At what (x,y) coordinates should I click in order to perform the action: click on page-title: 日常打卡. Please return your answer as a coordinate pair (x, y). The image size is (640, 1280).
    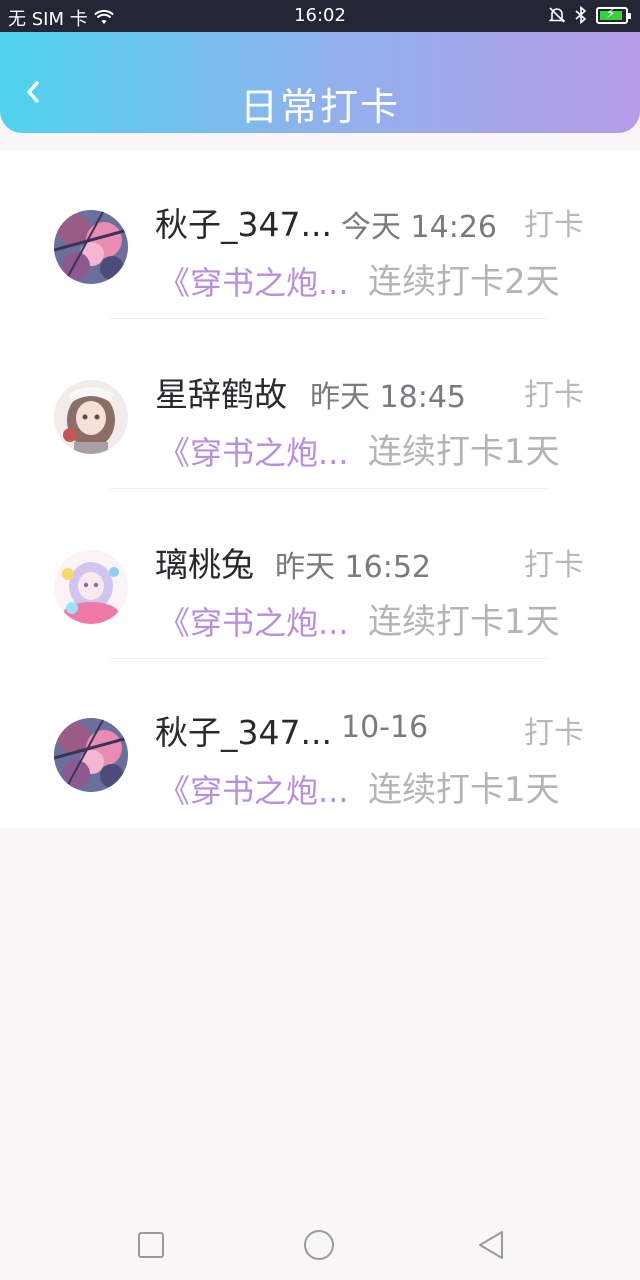
    Looking at the image, I should click on (319, 107).